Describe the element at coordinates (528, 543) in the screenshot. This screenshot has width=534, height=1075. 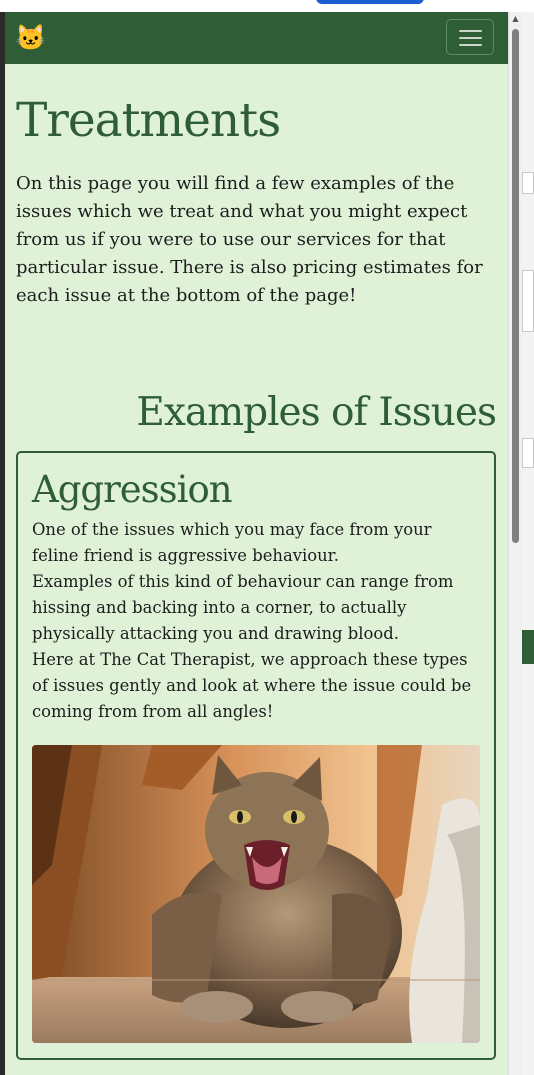
I see `background-window-right` at that location.